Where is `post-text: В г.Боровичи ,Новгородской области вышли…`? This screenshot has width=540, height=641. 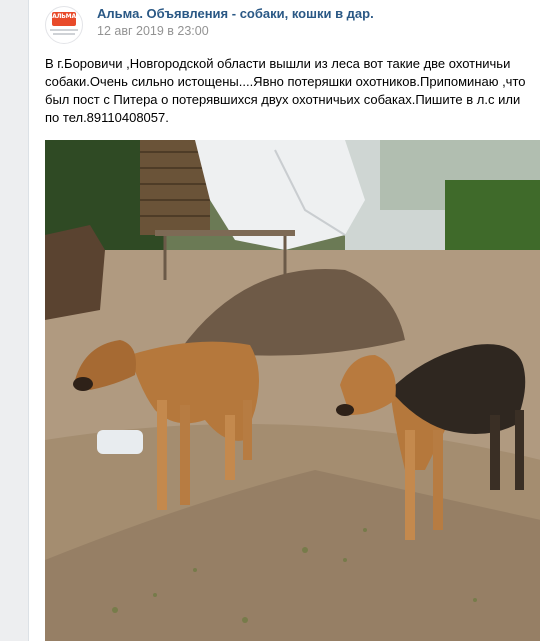
post-text: В г.Боровичи ,Новгородской области вышли… is located at coordinates (285, 90).